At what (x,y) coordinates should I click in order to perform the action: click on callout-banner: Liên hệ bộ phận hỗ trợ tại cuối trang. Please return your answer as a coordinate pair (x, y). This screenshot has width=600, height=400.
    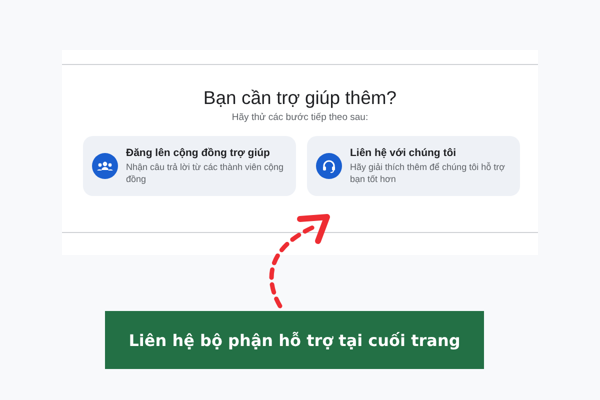
    Looking at the image, I should click on (294, 340).